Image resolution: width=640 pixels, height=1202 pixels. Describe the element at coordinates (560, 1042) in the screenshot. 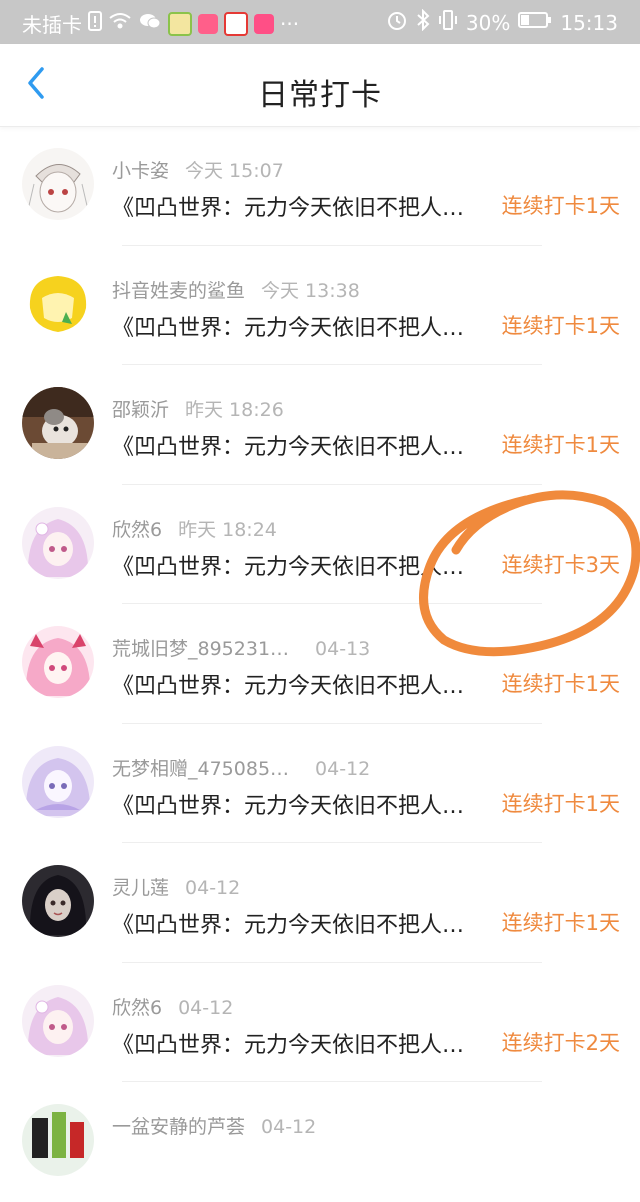

I see `streak-label: 连续打卡2天` at that location.